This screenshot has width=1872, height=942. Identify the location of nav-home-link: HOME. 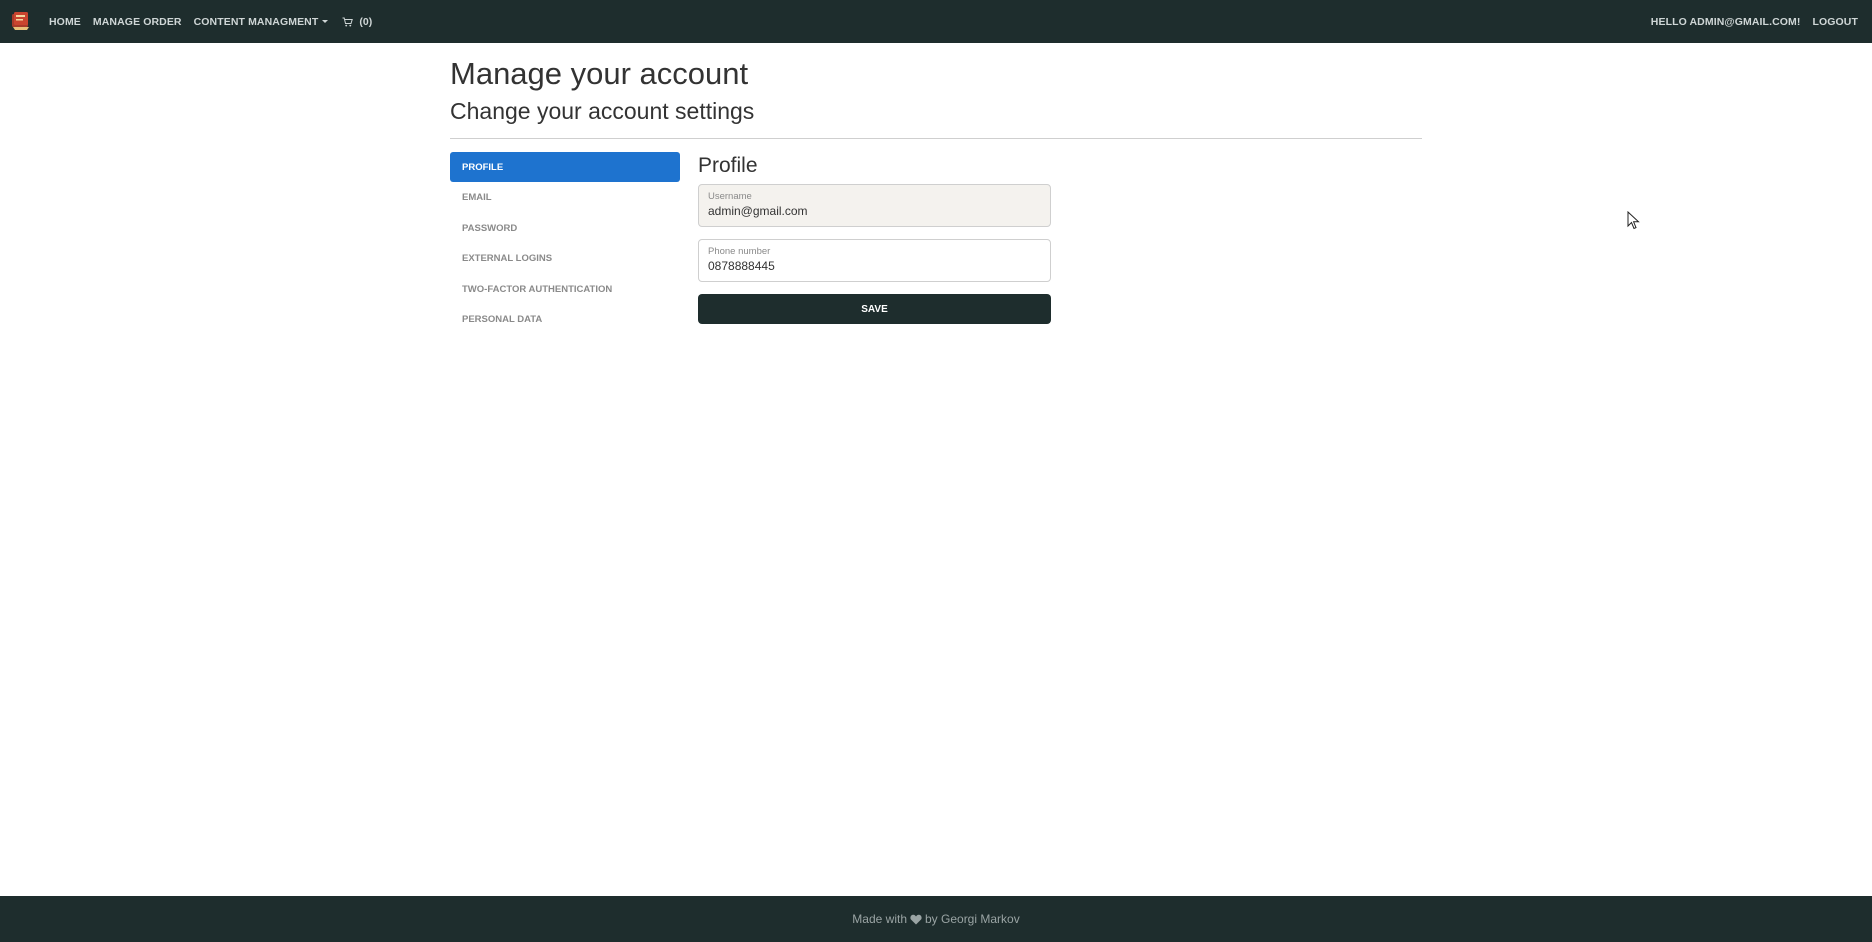
(68, 22).